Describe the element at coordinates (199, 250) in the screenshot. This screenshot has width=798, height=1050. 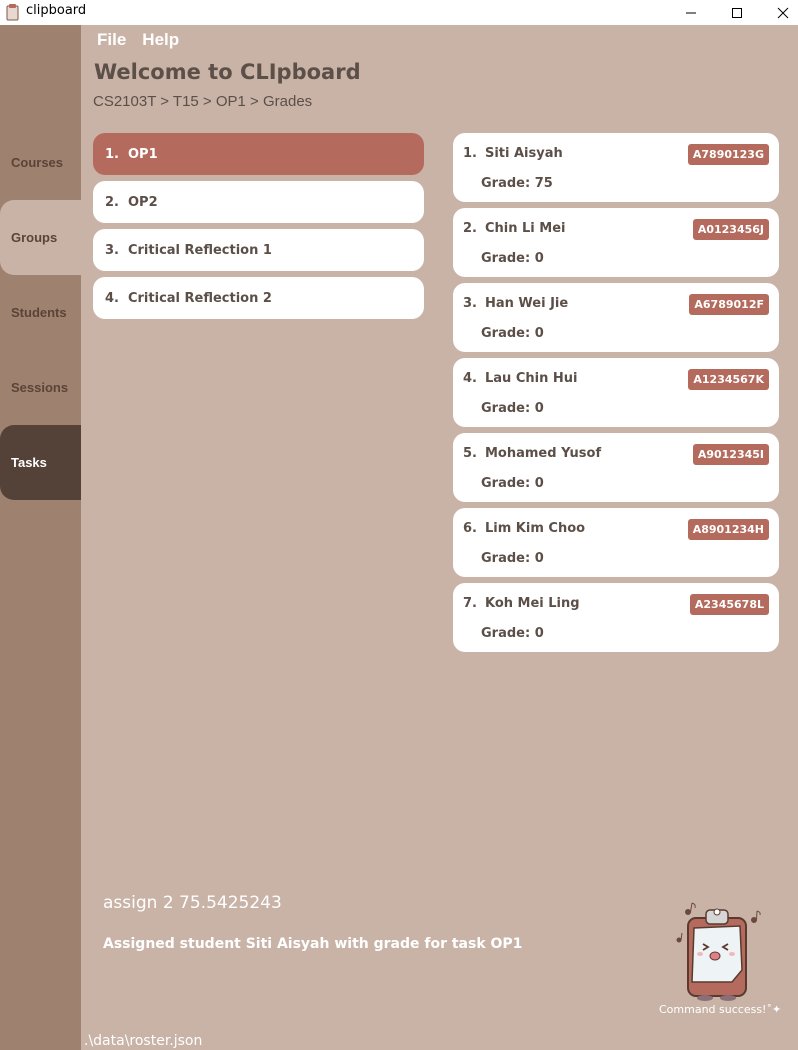
I see `task-name: Critical Reflection 1` at that location.